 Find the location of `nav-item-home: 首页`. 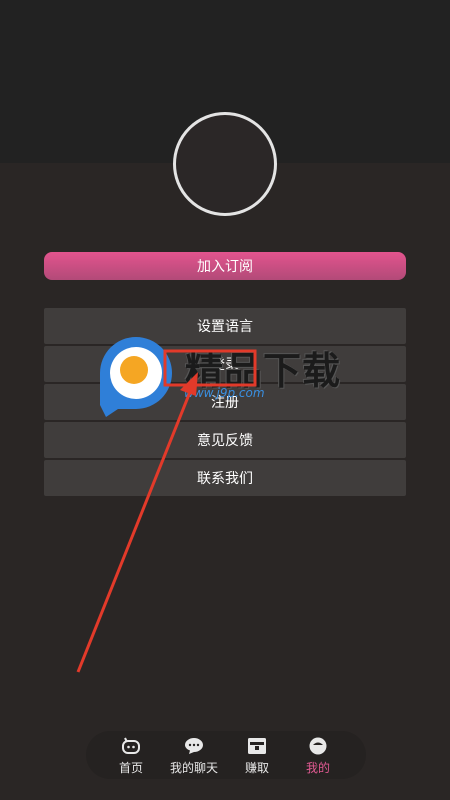

nav-item-home: 首页 is located at coordinates (131, 755).